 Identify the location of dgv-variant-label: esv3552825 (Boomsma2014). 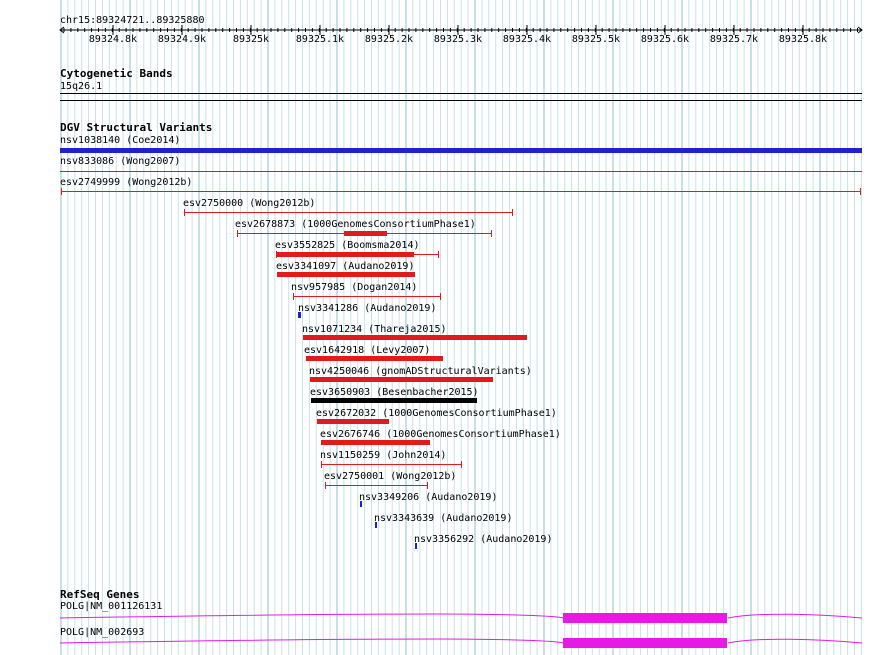
(347, 245).